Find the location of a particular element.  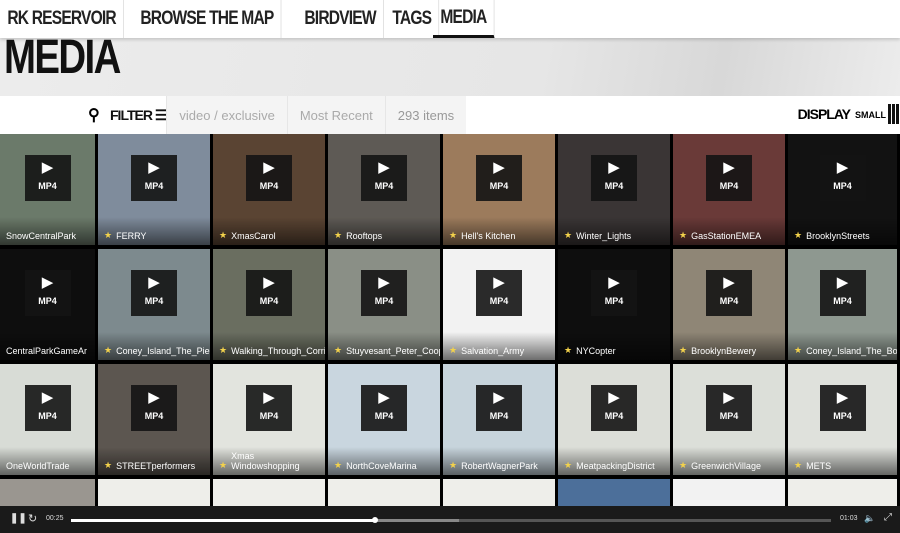

media-label: ★ STREETperformers is located at coordinates (154, 461).